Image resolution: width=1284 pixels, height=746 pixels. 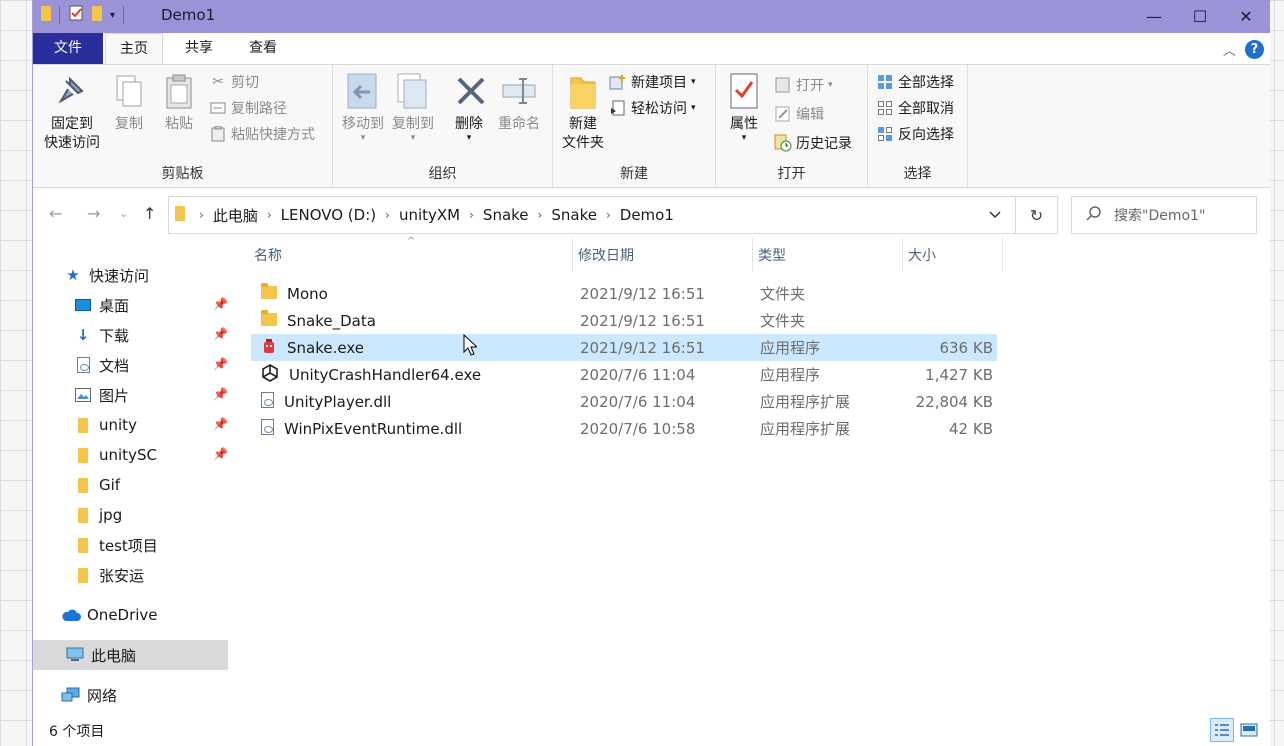 I want to click on tab-view: 查看, so click(x=263, y=48).